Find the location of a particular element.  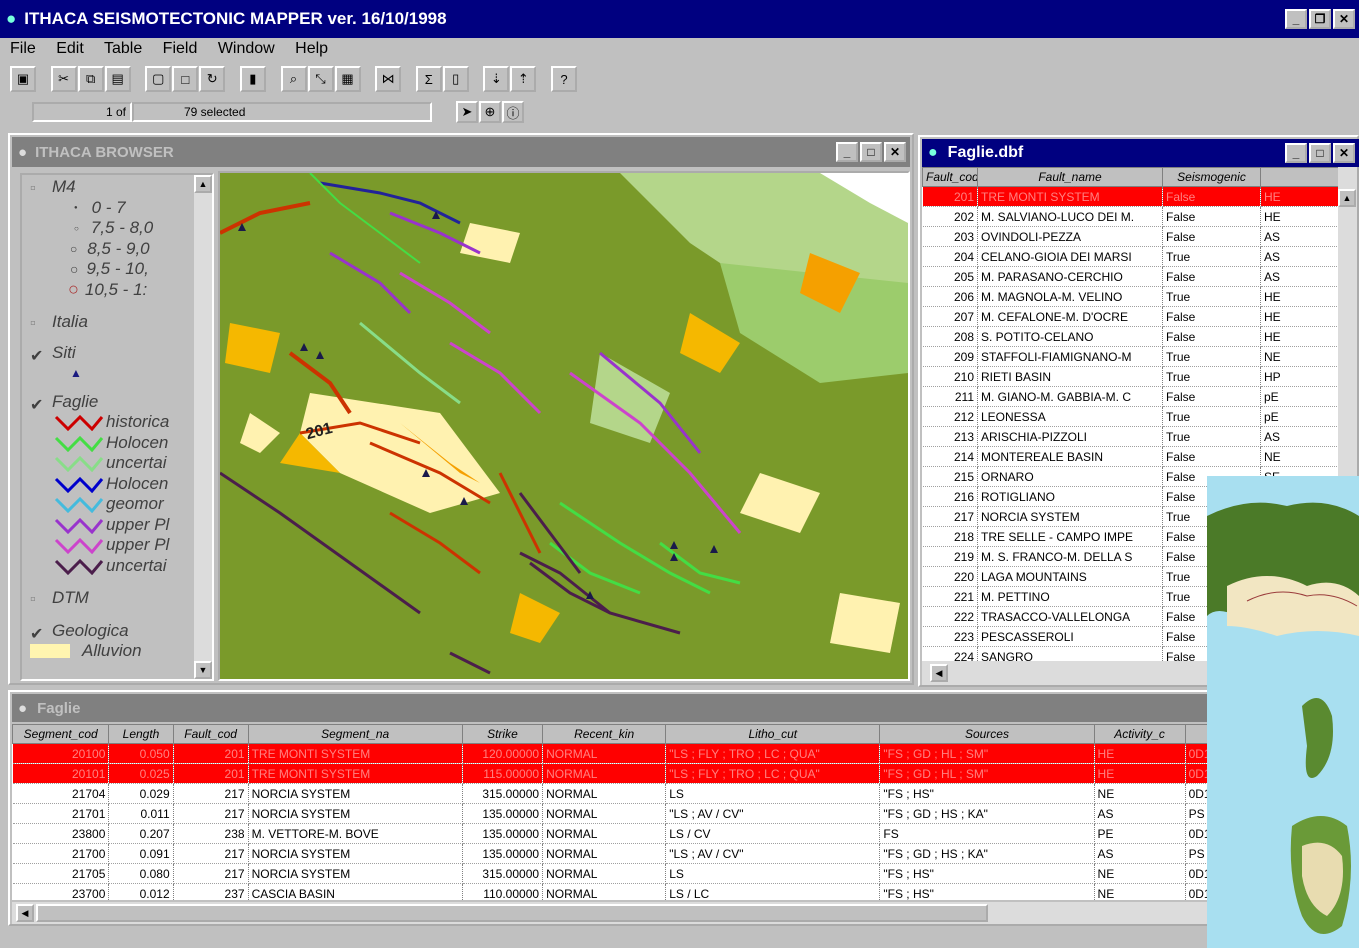

dbf-row: 209 STAFFOLI-FIAMIGNANO-M True NE is located at coordinates (1130, 356).